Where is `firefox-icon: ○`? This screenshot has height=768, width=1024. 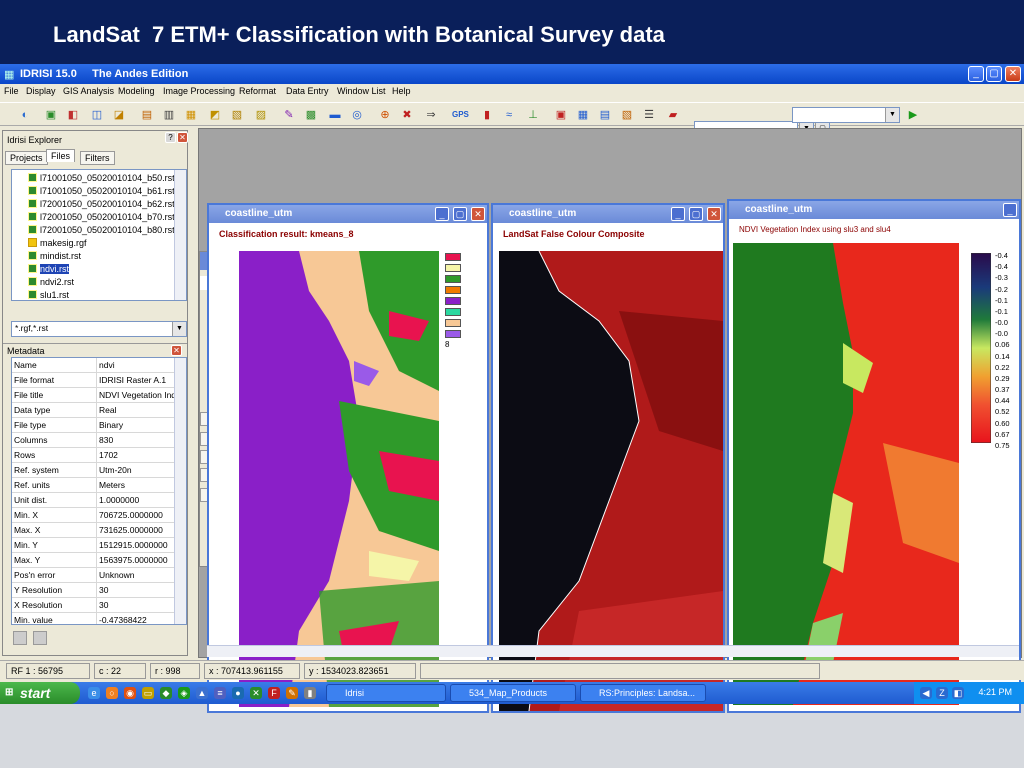
firefox-icon: ○ is located at coordinates (112, 693).